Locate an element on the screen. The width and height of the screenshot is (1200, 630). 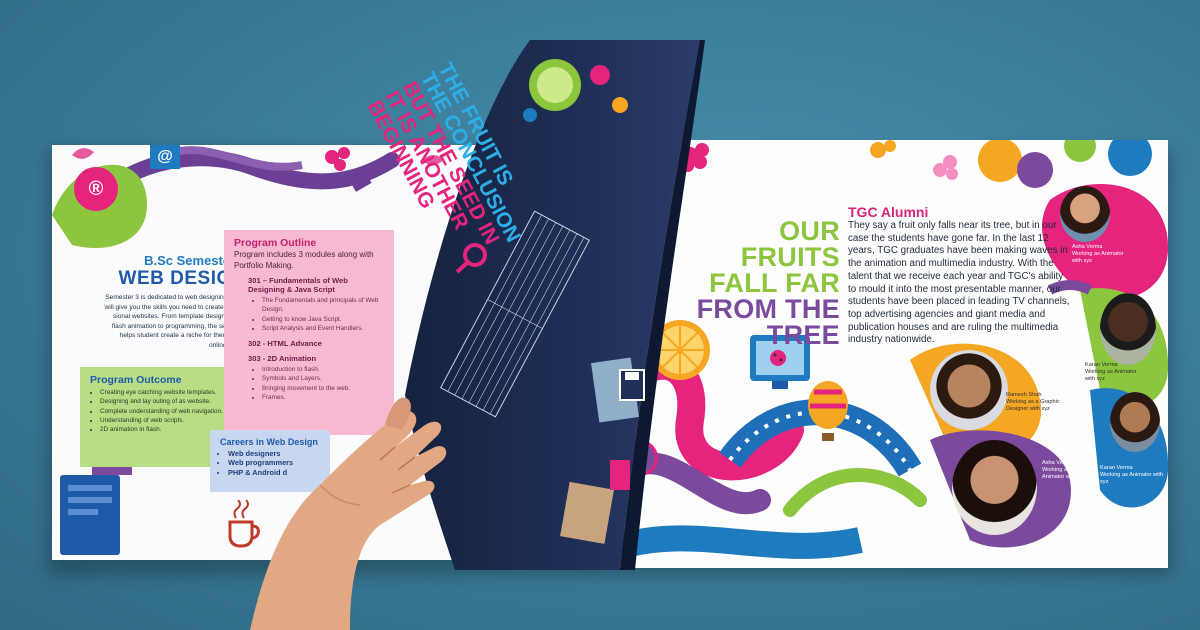
module-item: Introduction to flash. is located at coordinates (323, 369).